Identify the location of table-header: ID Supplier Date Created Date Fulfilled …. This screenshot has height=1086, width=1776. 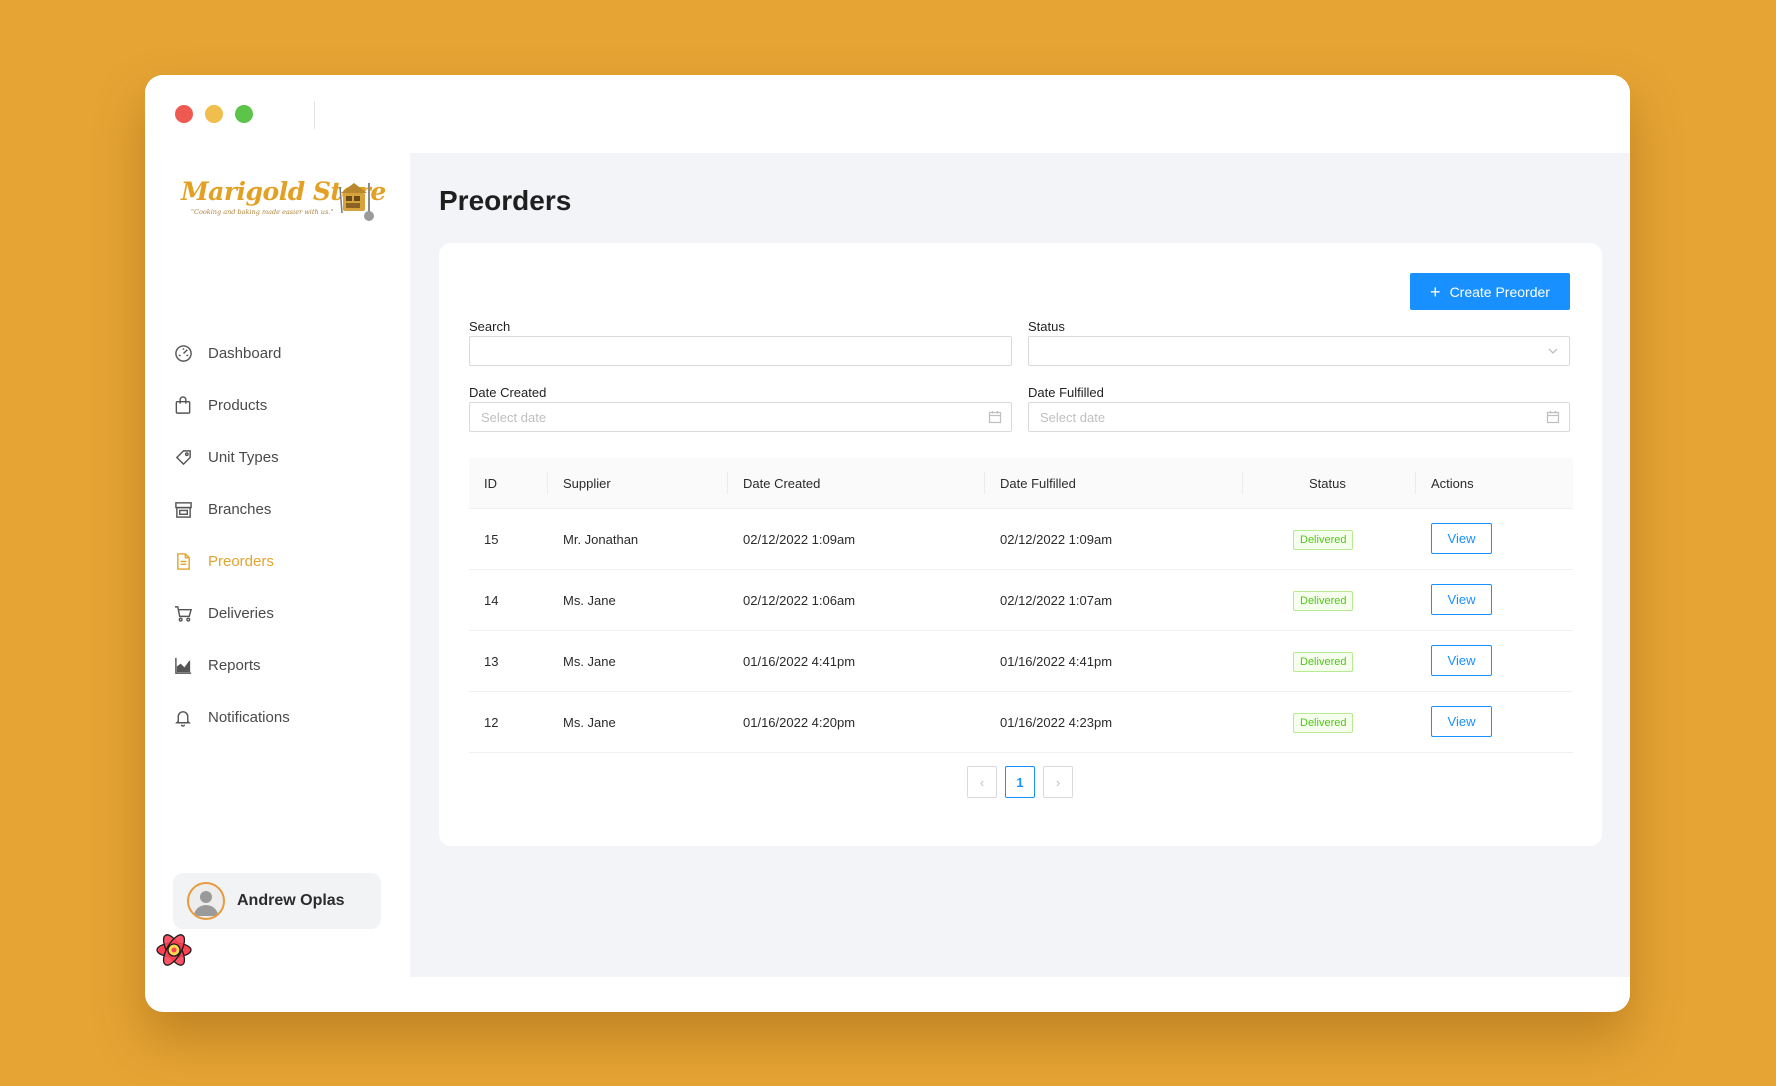
(1021, 483).